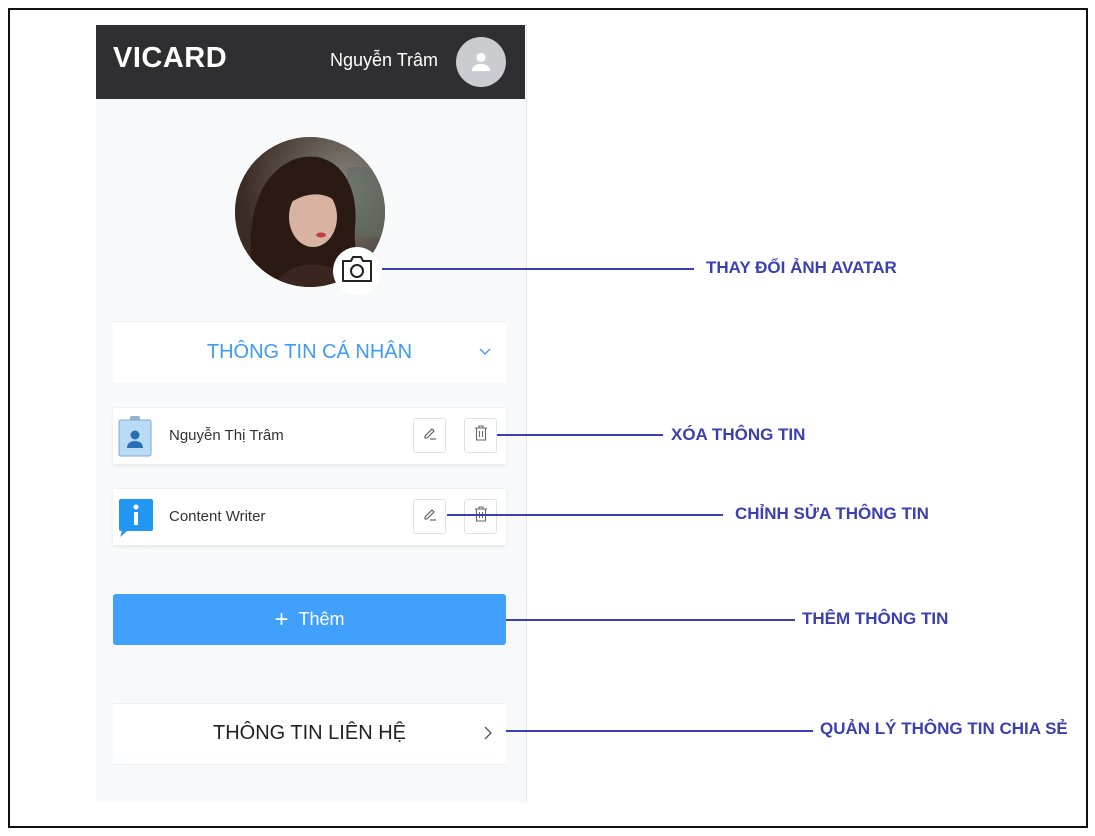  What do you see at coordinates (309, 516) in the screenshot?
I see `info-card-job: Content Writer` at bounding box center [309, 516].